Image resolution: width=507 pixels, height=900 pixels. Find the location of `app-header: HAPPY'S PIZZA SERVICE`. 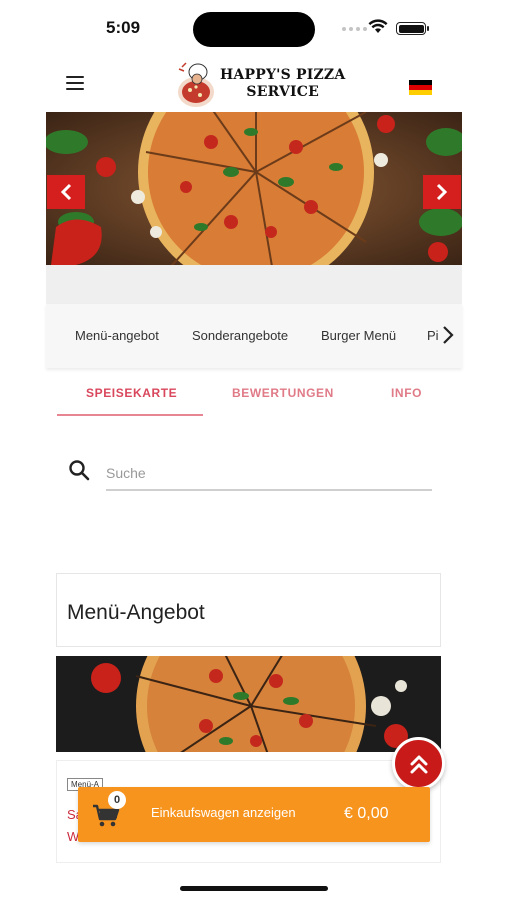

app-header: HAPPY'S PIZZA SERVICE is located at coordinates (254, 84).